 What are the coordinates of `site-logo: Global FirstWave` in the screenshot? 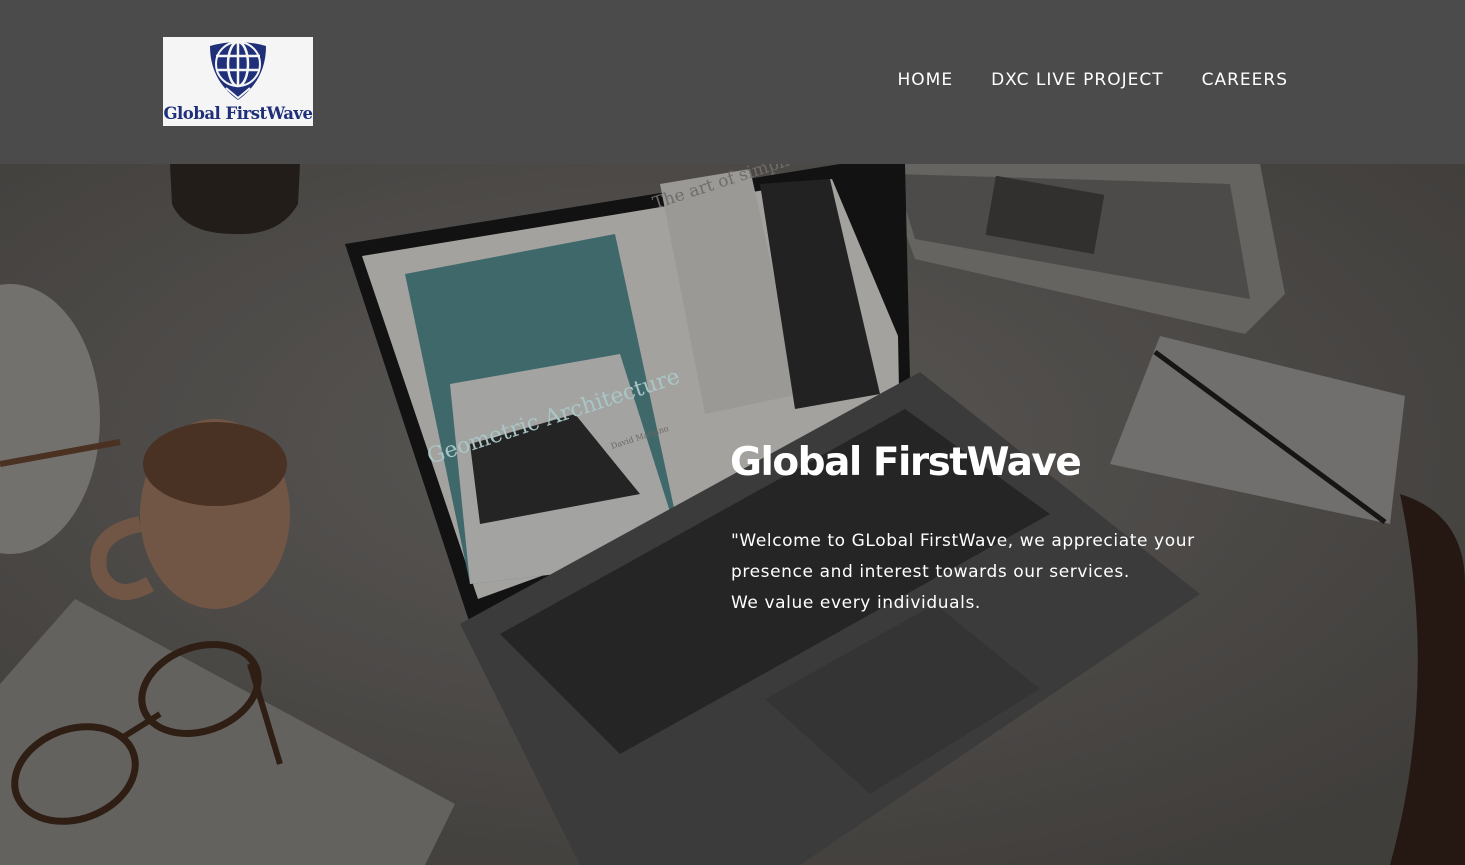 It's located at (238, 81).